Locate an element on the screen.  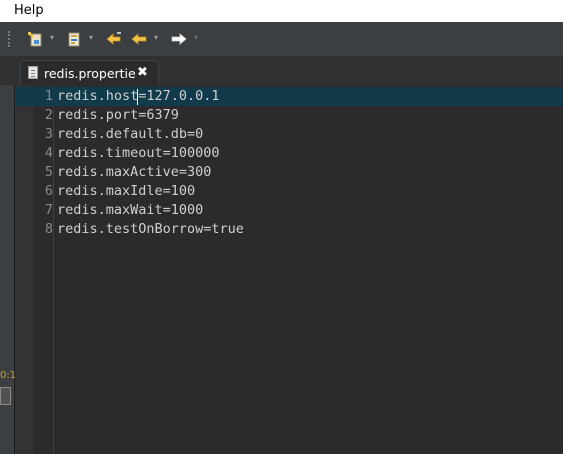
tab-title: redis.propertie is located at coordinates (90, 73).